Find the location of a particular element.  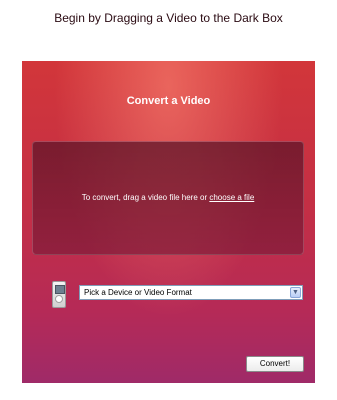

ipod-click-wheel is located at coordinates (59, 299).